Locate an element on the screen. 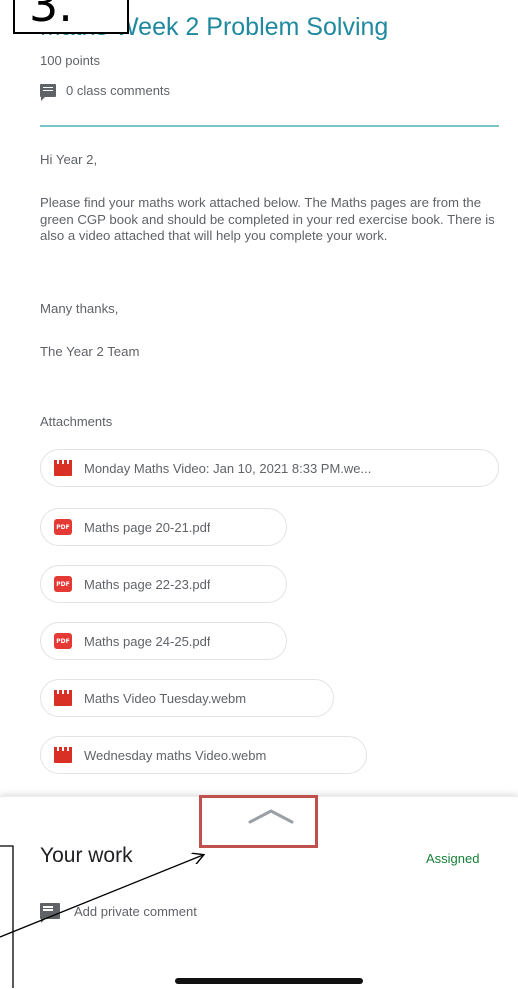  instructions-signoff: The Year 2 Team is located at coordinates (90, 351).